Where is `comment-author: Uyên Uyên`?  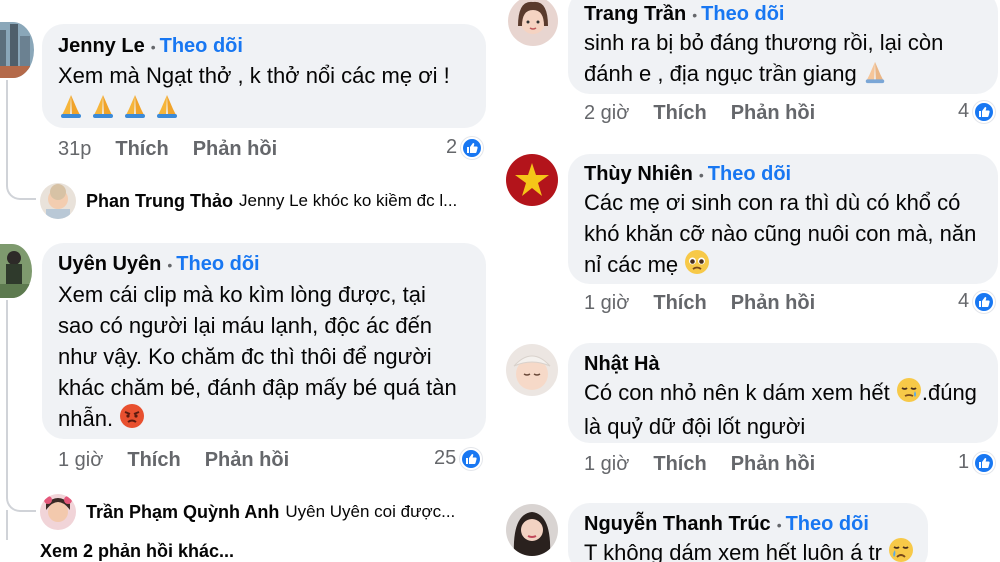
comment-author: Uyên Uyên is located at coordinates (109, 264).